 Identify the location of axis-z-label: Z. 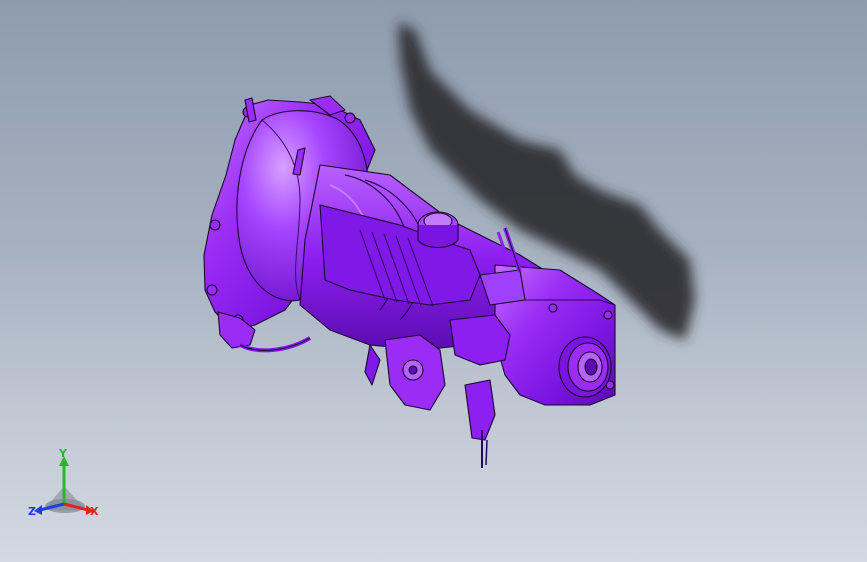
(32, 511).